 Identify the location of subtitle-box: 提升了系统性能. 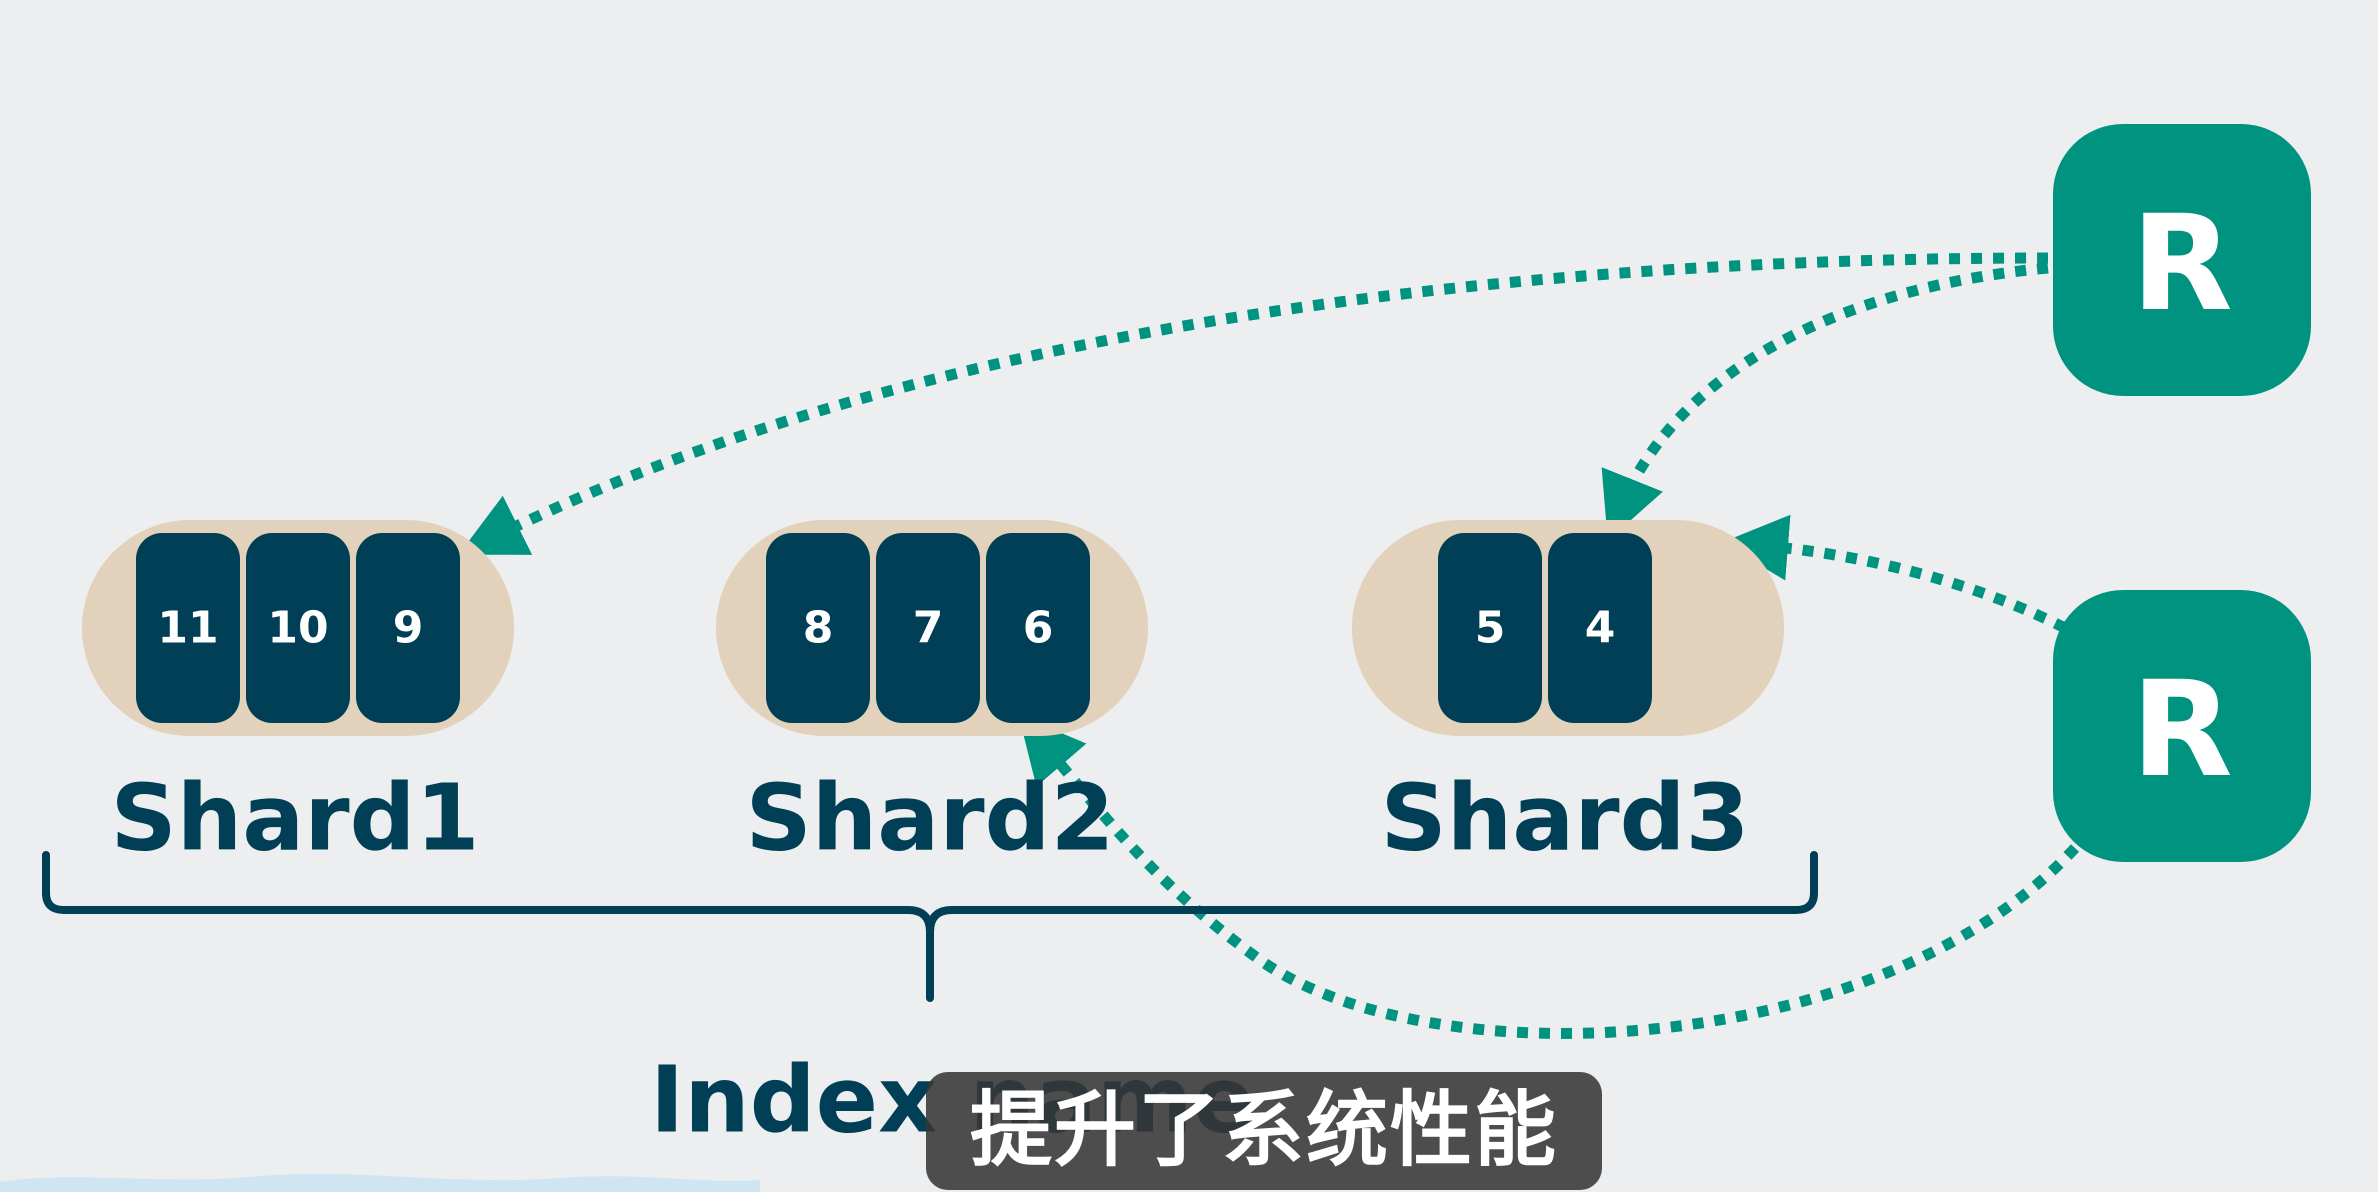
(1264, 1131).